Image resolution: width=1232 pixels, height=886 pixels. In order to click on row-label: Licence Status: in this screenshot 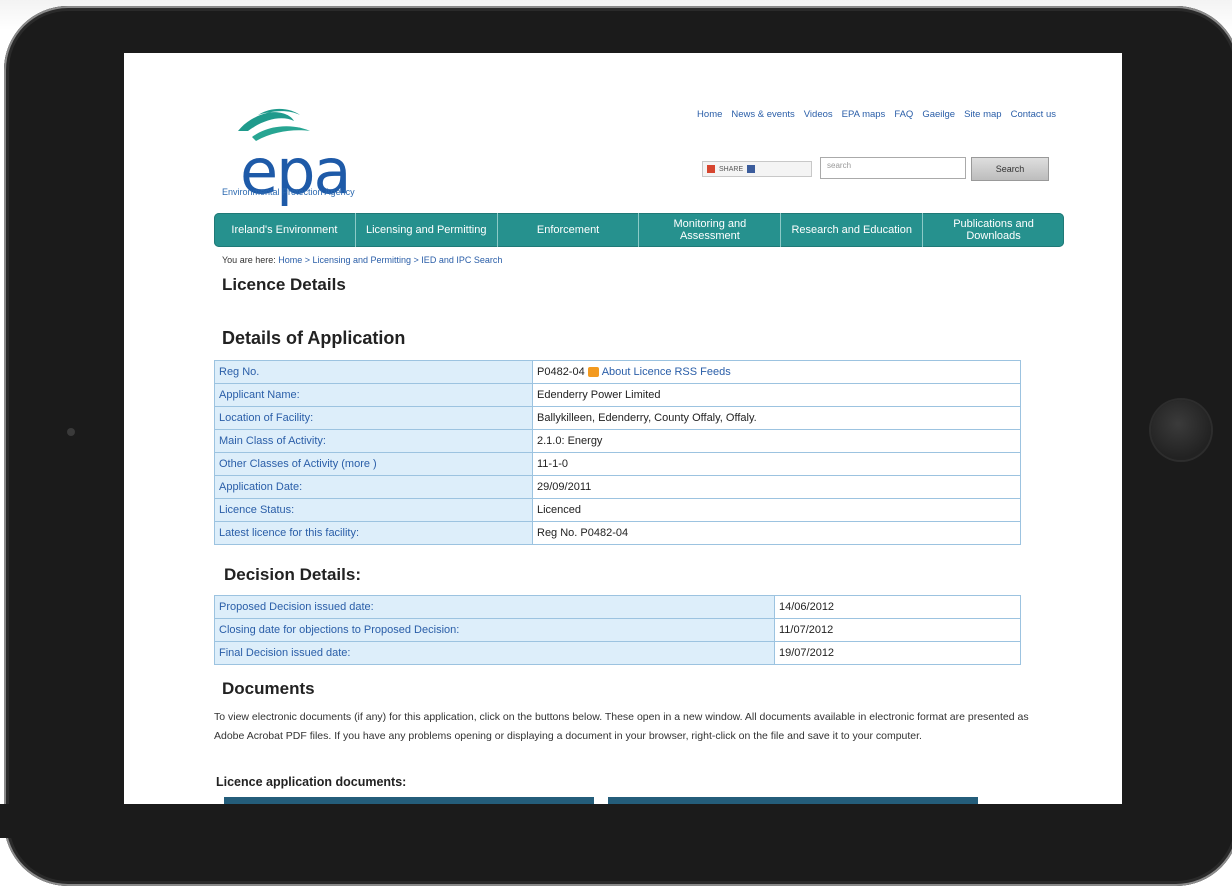, I will do `click(373, 510)`.